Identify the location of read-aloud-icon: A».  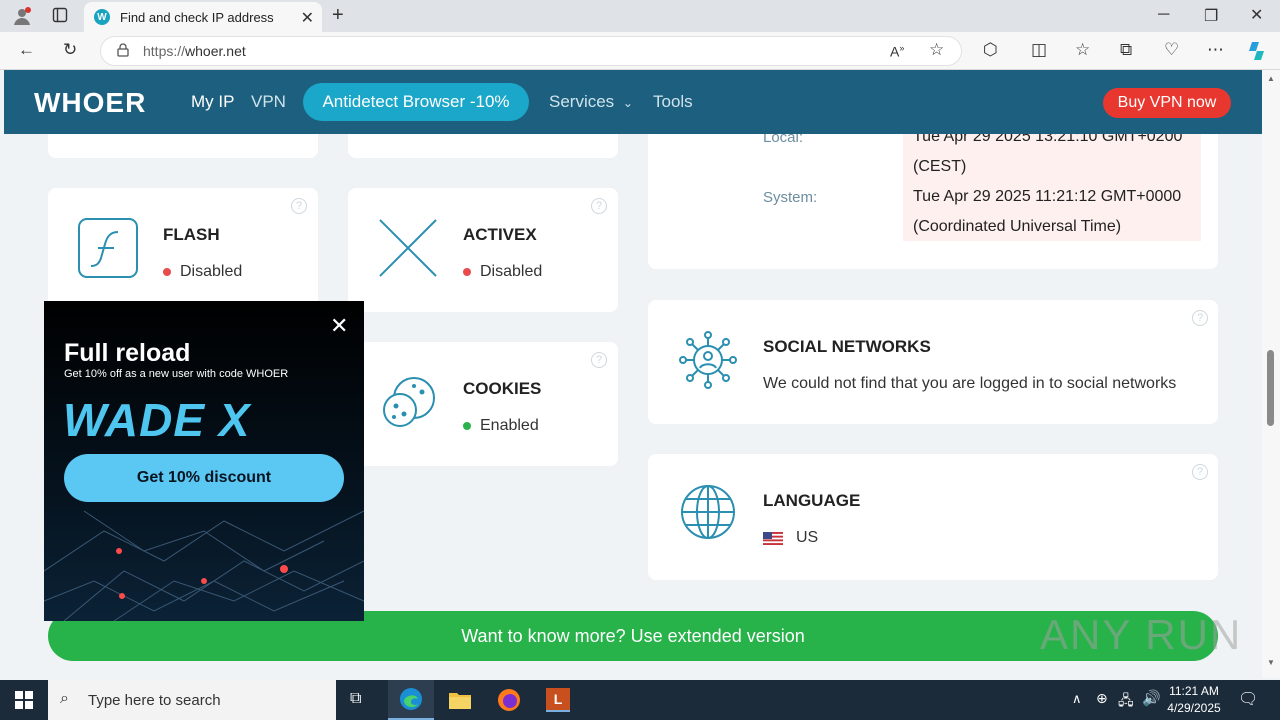
(897, 51).